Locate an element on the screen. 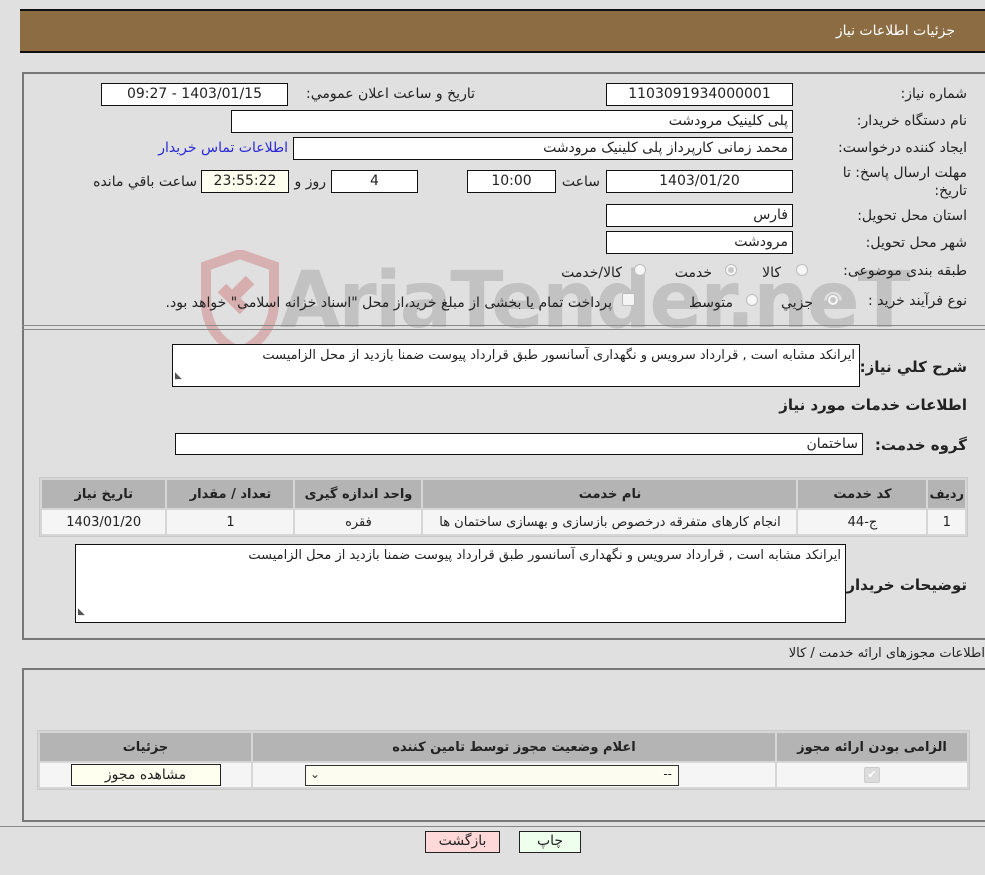 The width and height of the screenshot is (985, 875). col-need-date: تاریخ نیاز is located at coordinates (104, 494).